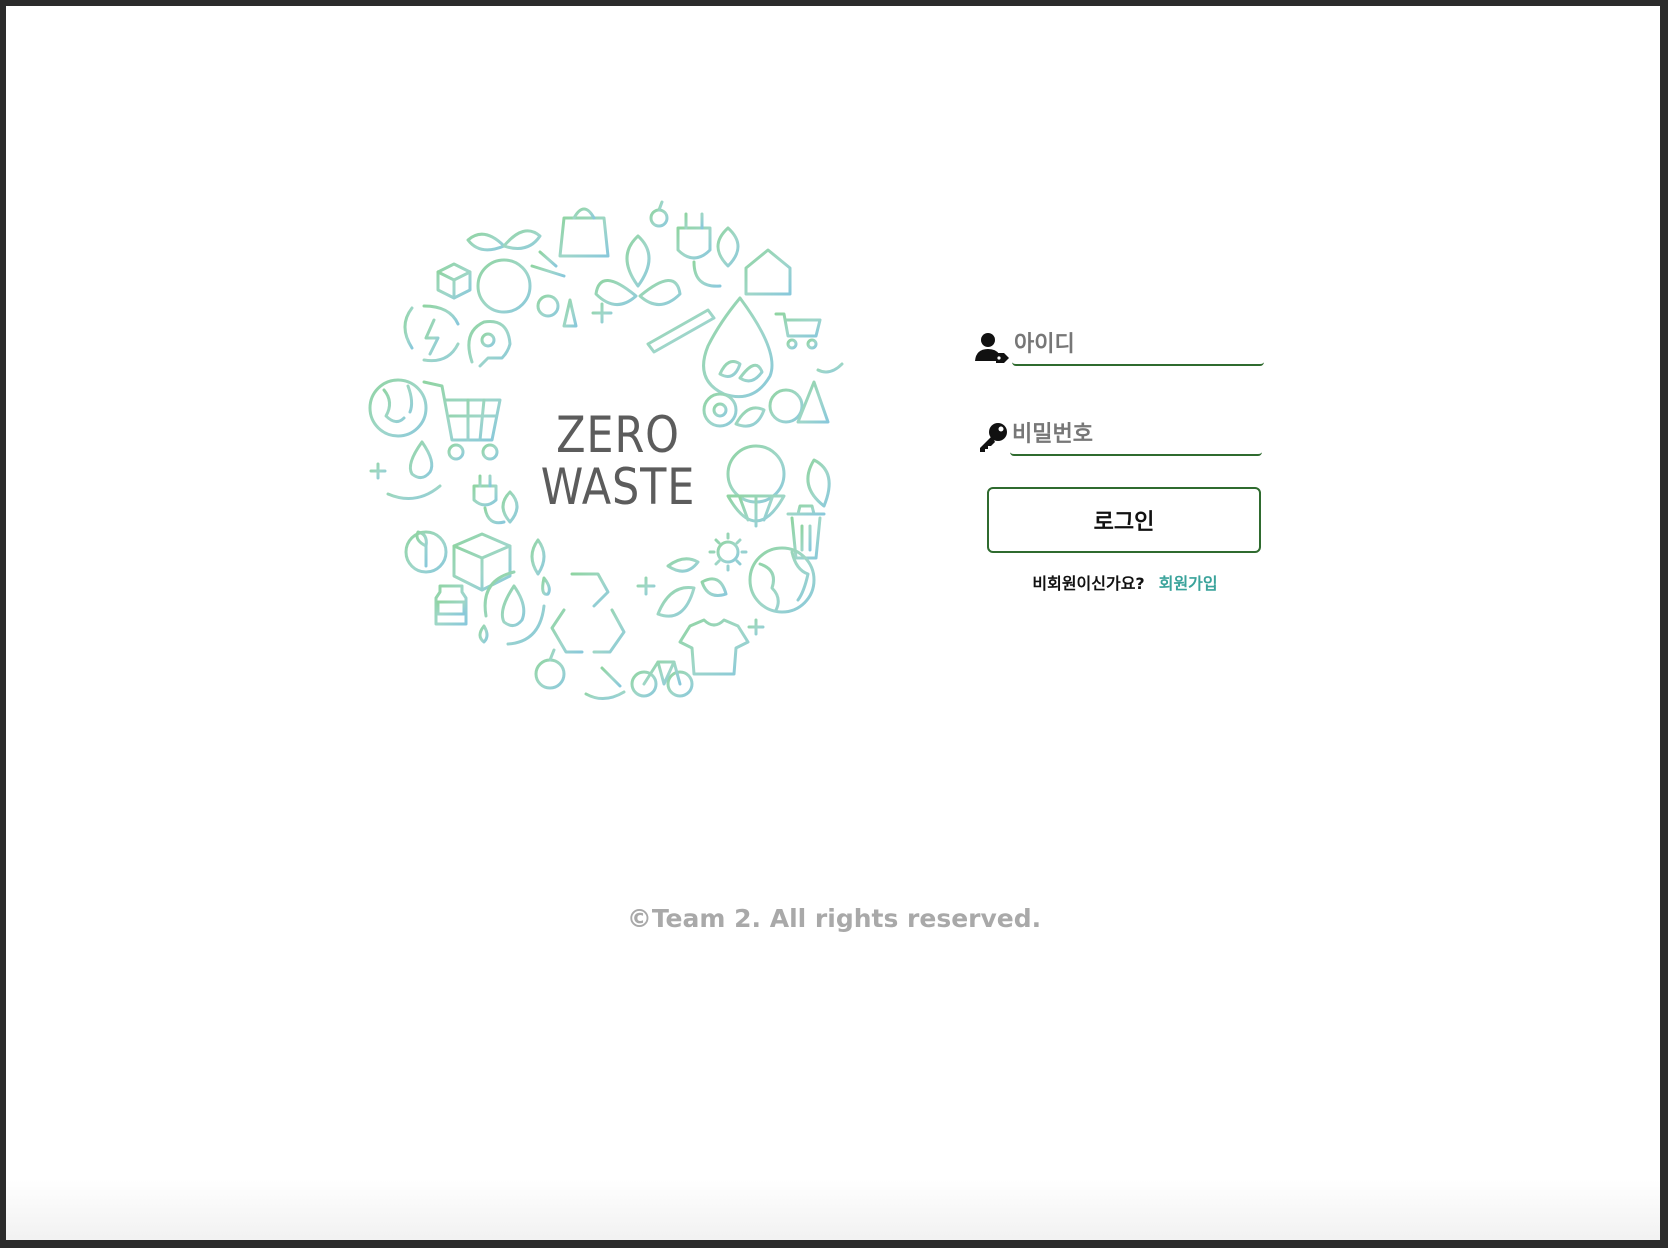 This screenshot has height=1248, width=1668. What do you see at coordinates (618, 435) in the screenshot?
I see `logo-text-zero: ZERO` at bounding box center [618, 435].